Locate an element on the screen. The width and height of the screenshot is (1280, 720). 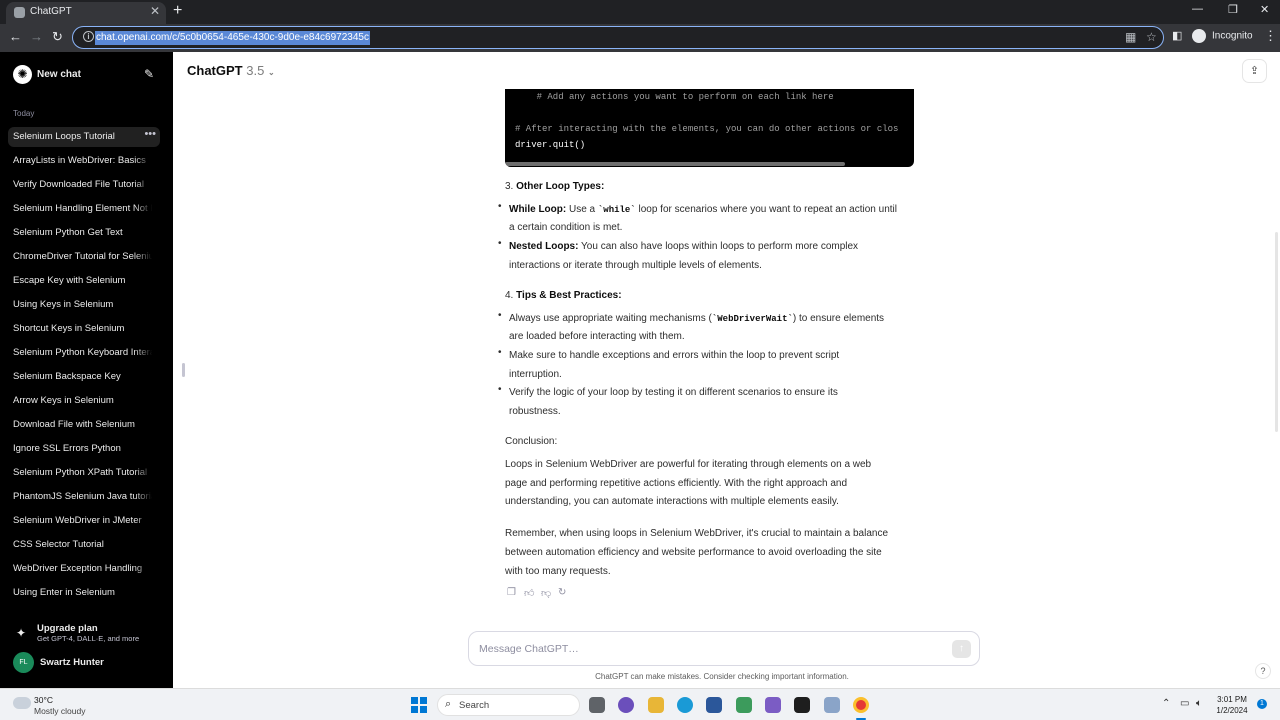
file-explorer-icon is located at coordinates (656, 705).